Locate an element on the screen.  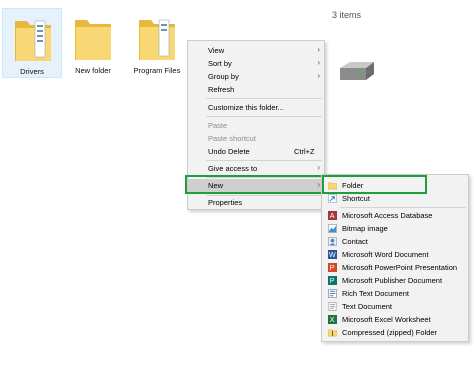
submenu-item-label: Rich Text Document is located at coordinates (375, 293).